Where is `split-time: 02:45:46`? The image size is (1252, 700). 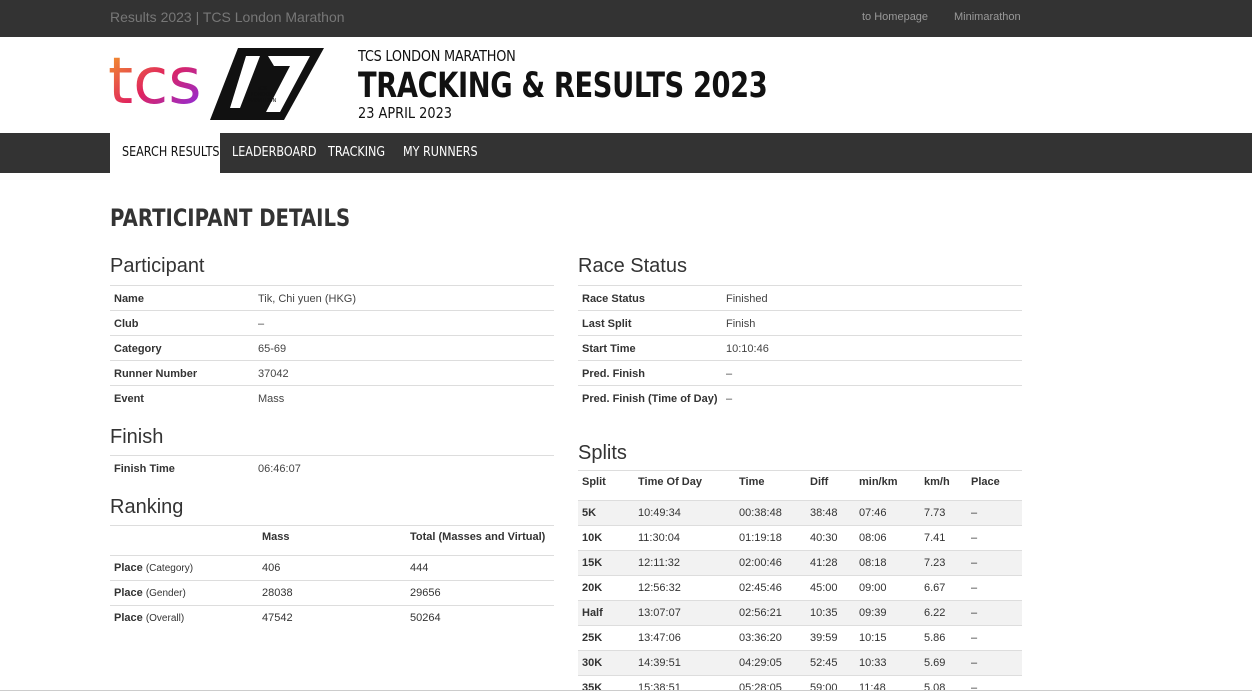 split-time: 02:45:46 is located at coordinates (770, 588).